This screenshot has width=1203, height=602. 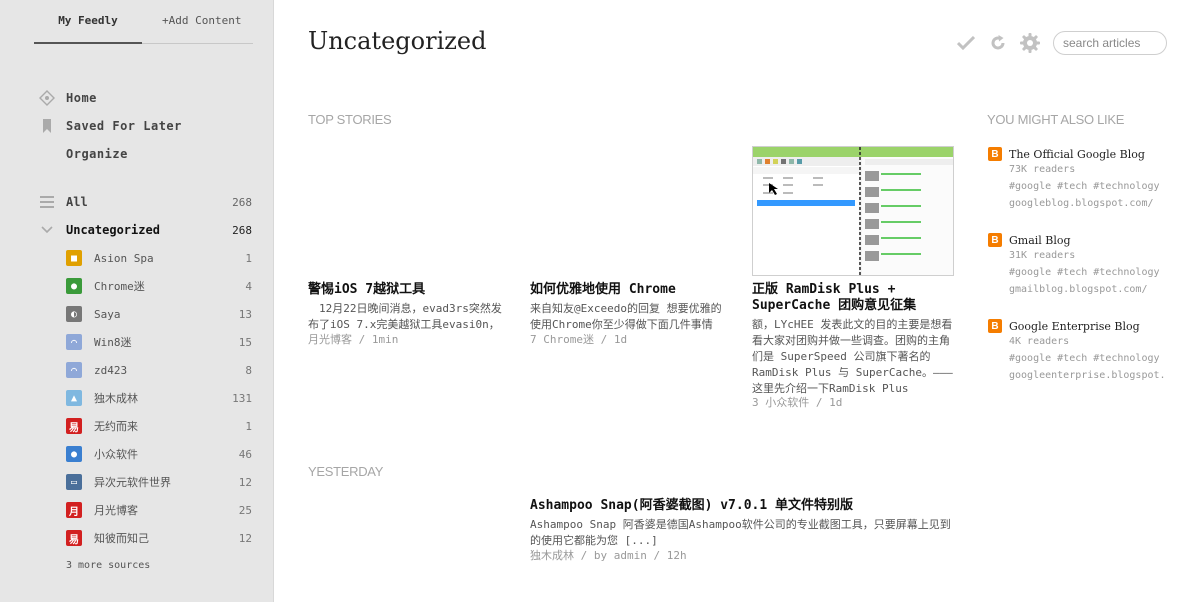 What do you see at coordinates (124, 258) in the screenshot?
I see `source-label: Asion Spa` at bounding box center [124, 258].